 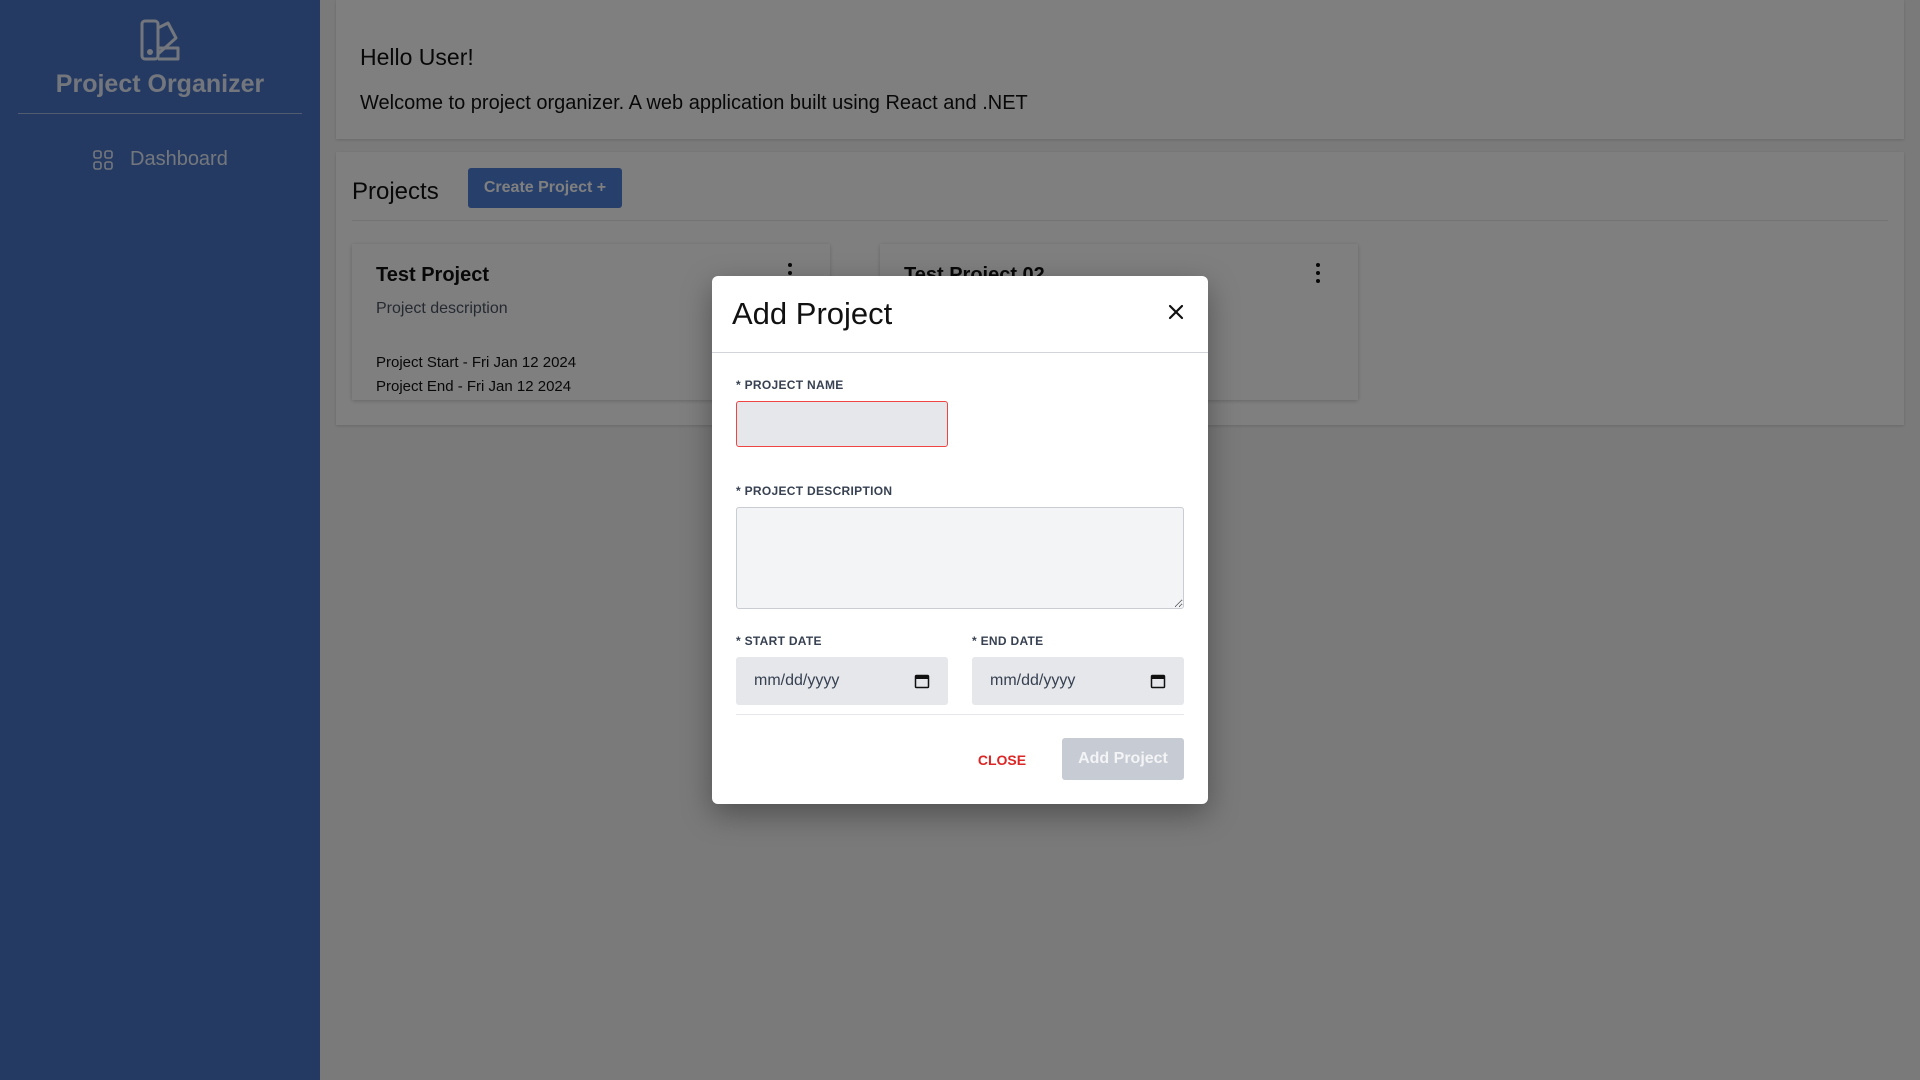 I want to click on end-date-input: mm/dd/yyyy, so click(x=1078, y=681).